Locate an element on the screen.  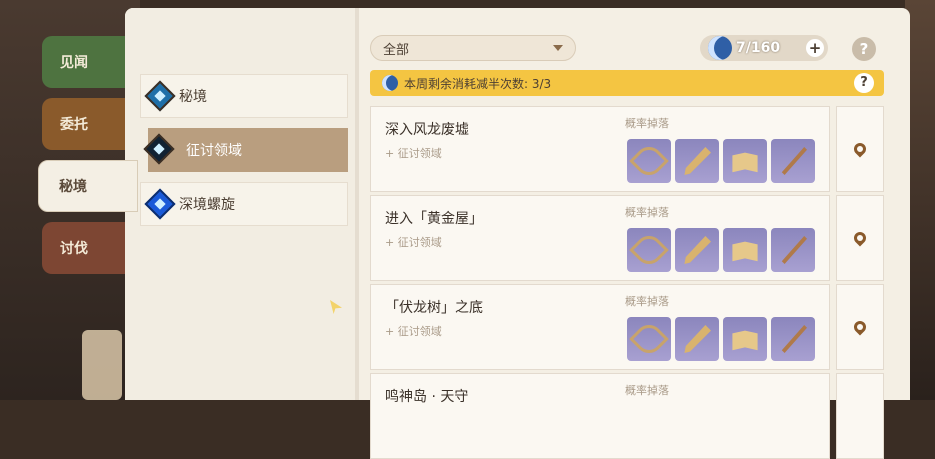
domain-name: 进入「黄金屋」 is located at coordinates (434, 219).